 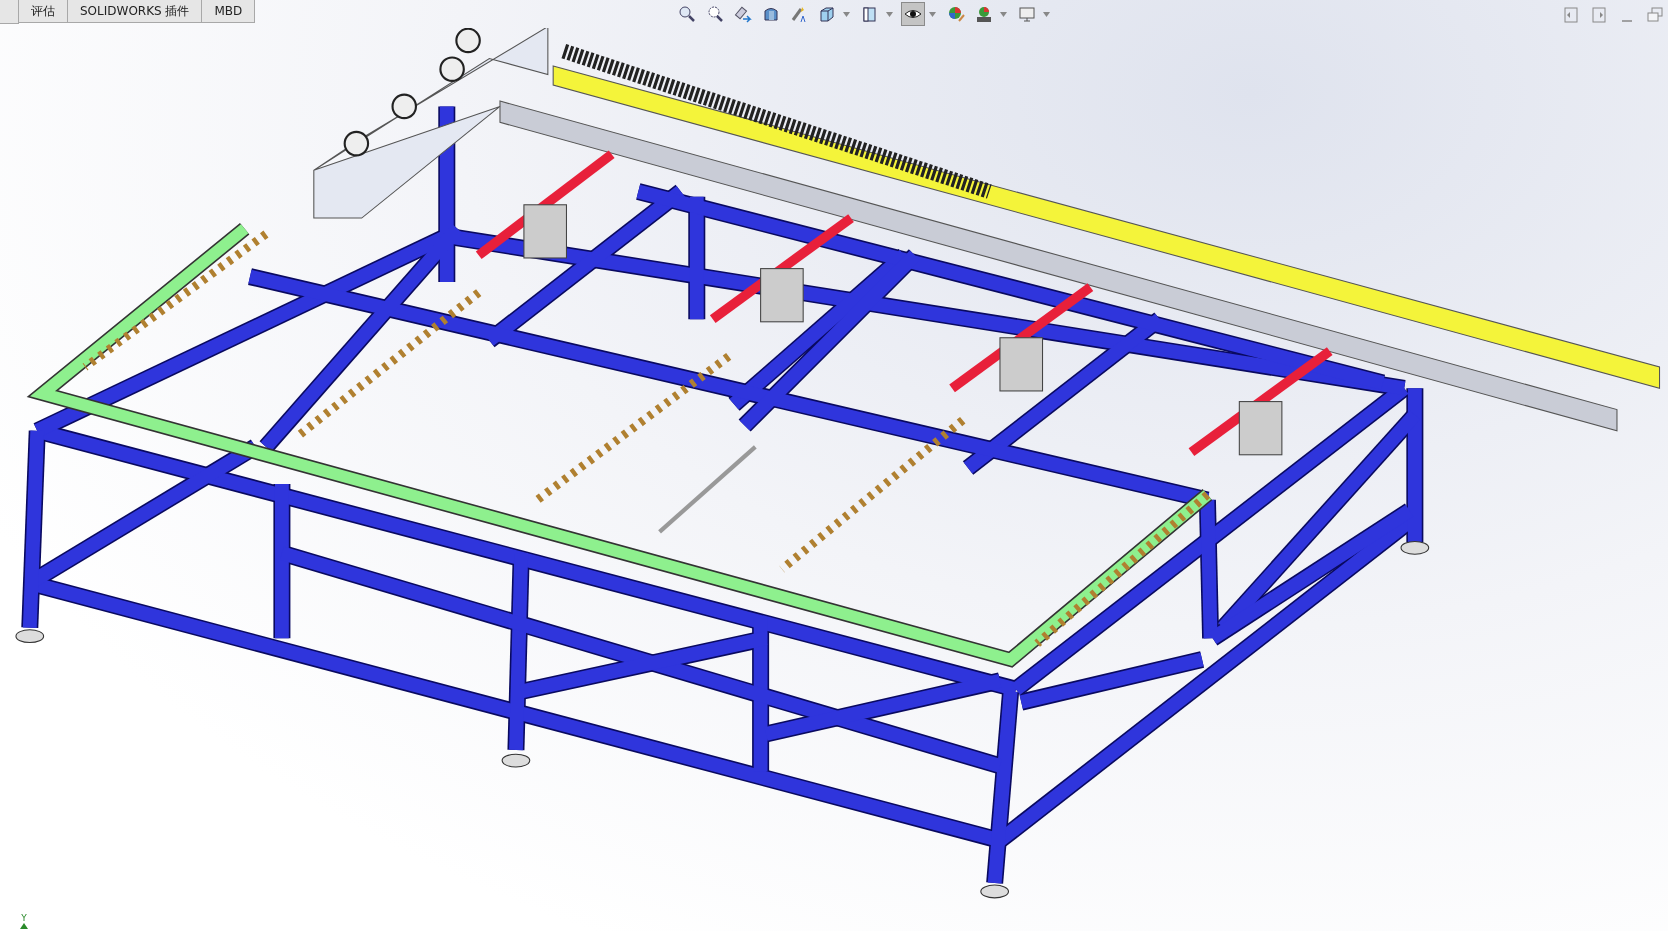 What do you see at coordinates (229, 11) in the screenshot?
I see `tab: MBD` at bounding box center [229, 11].